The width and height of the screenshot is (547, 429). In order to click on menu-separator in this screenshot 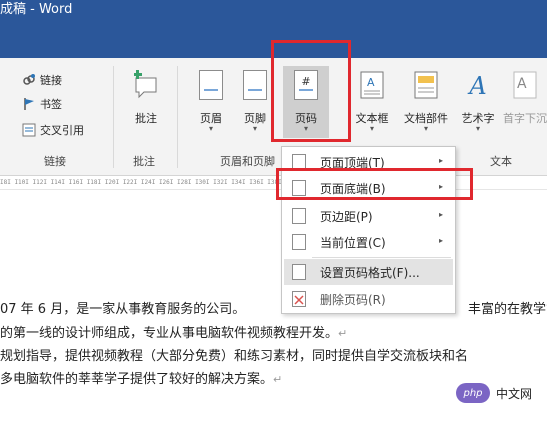, I will do `click(381, 257)`.